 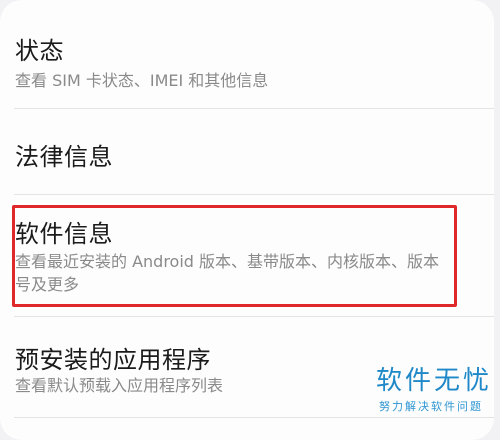 What do you see at coordinates (431, 406) in the screenshot?
I see `watermark-subtext: 努力解决软件问题` at bounding box center [431, 406].